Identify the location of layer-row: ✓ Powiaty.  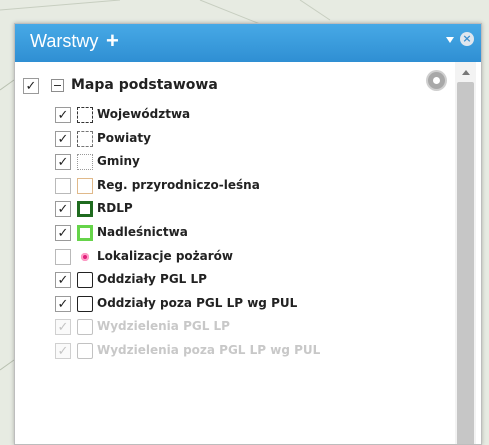
(250, 140).